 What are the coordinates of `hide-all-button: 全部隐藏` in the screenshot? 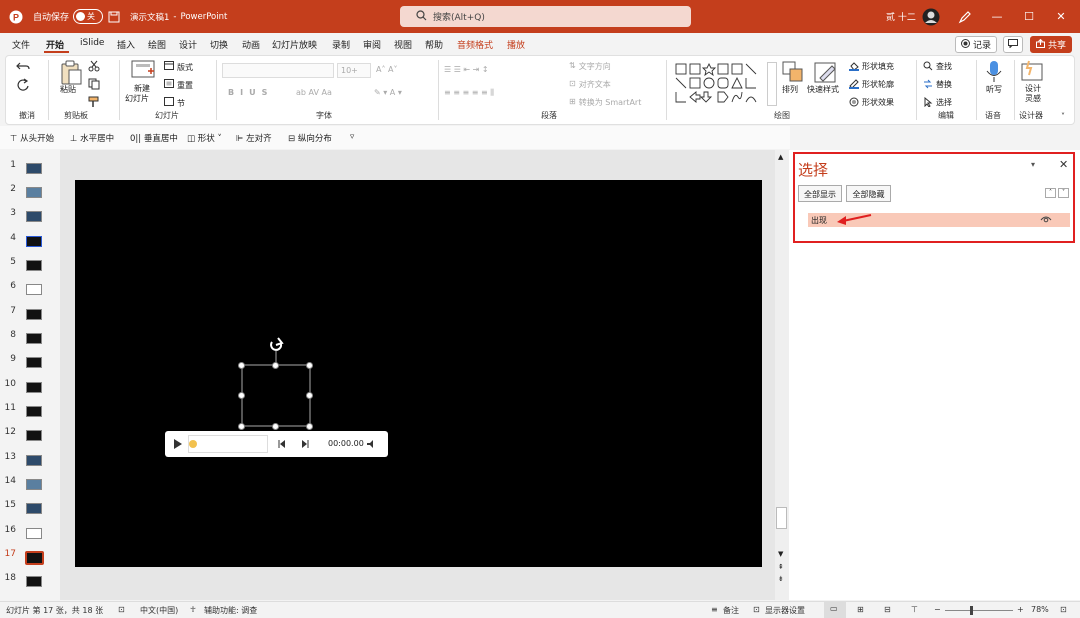 It's located at (868, 193).